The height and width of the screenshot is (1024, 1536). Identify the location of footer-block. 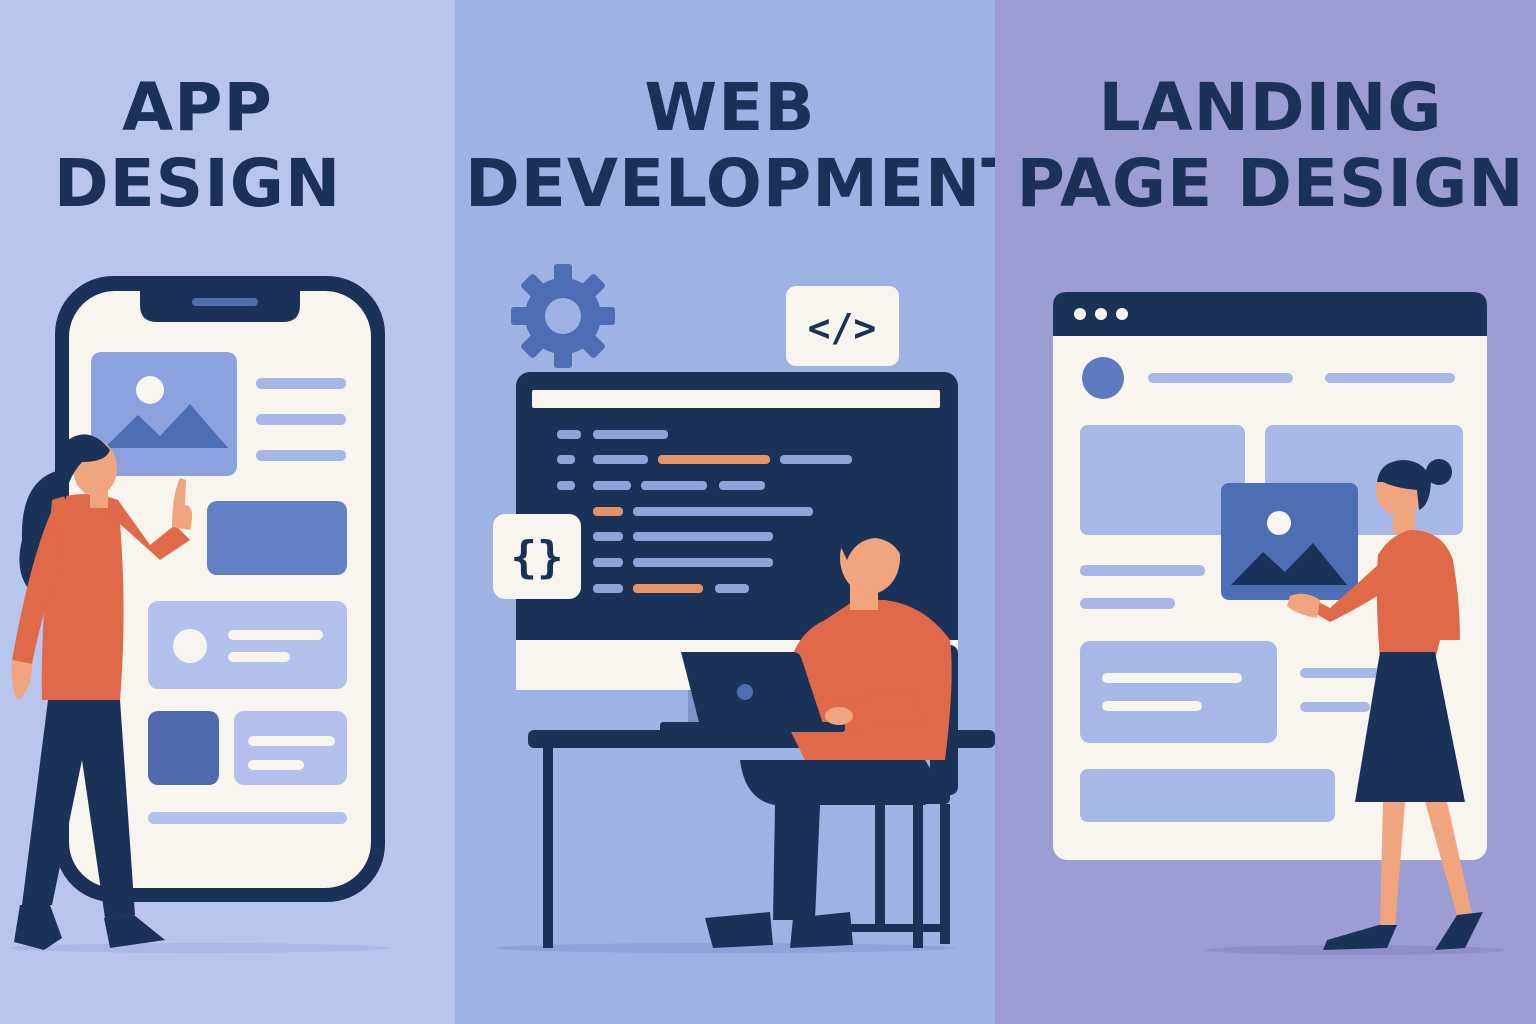
(1207, 795).